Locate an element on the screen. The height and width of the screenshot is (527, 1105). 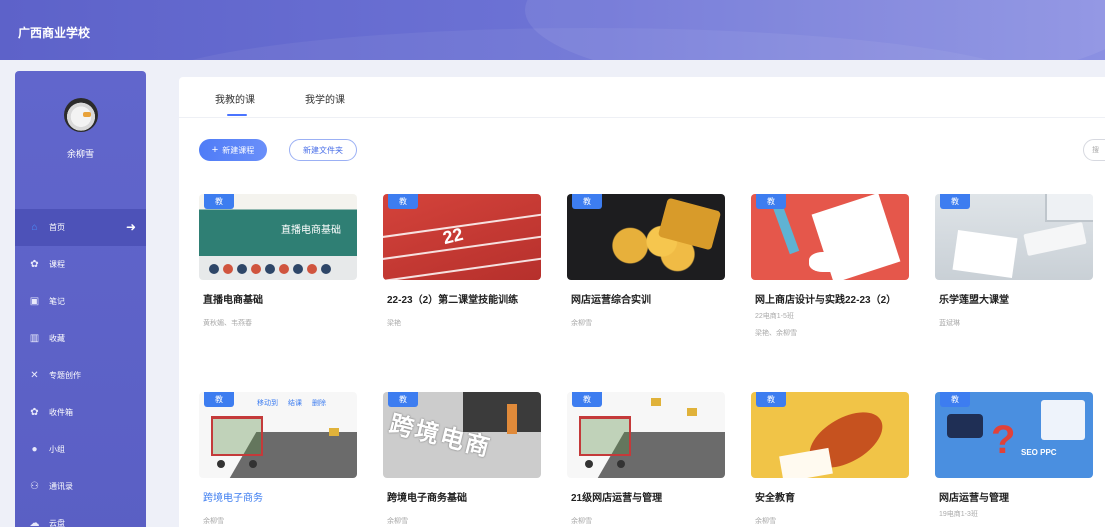
course-thumbnail: 教 ? SEO PPC is located at coordinates (1014, 435).